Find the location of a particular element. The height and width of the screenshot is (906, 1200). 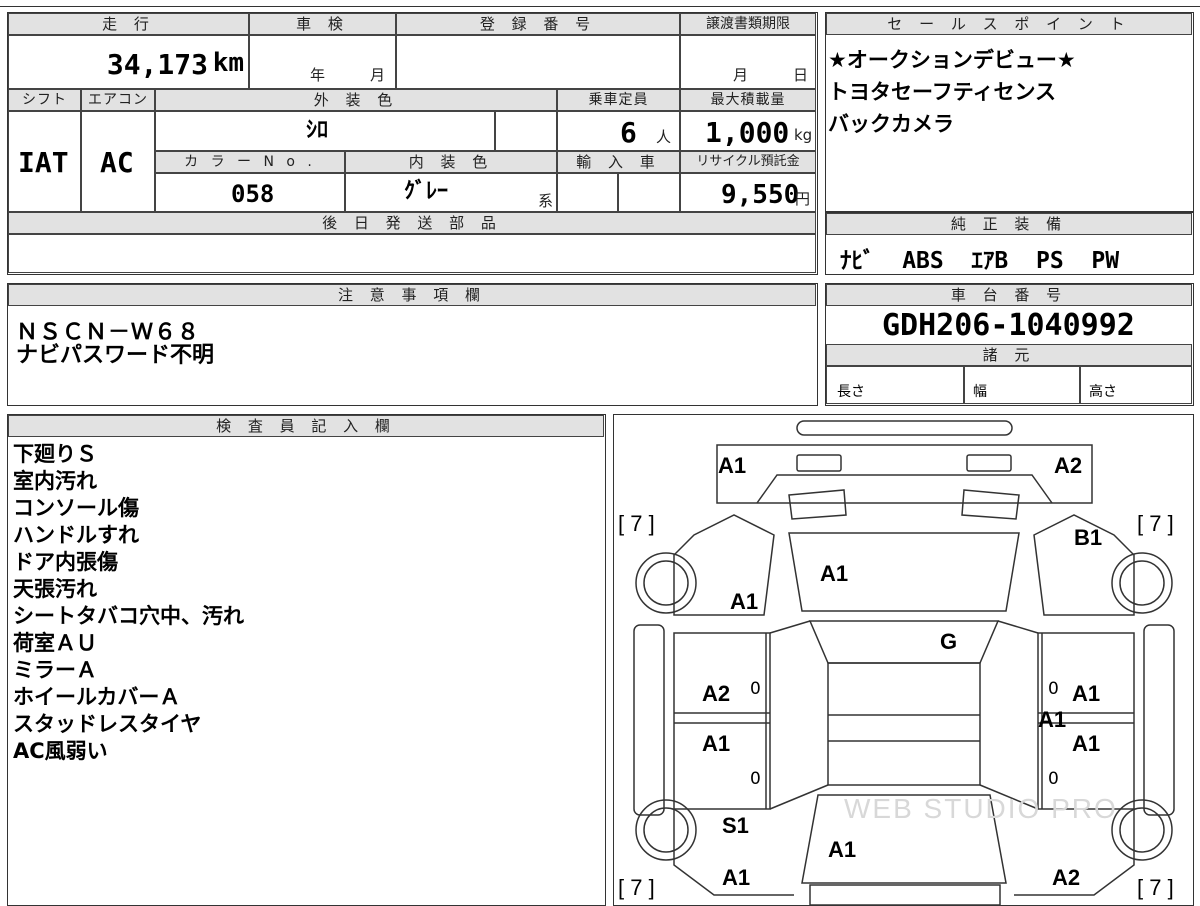

capacity-cell: 6 人 is located at coordinates (618, 131).